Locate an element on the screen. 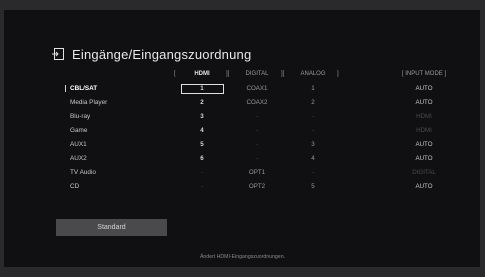  standard-button: Standard is located at coordinates (111, 227).